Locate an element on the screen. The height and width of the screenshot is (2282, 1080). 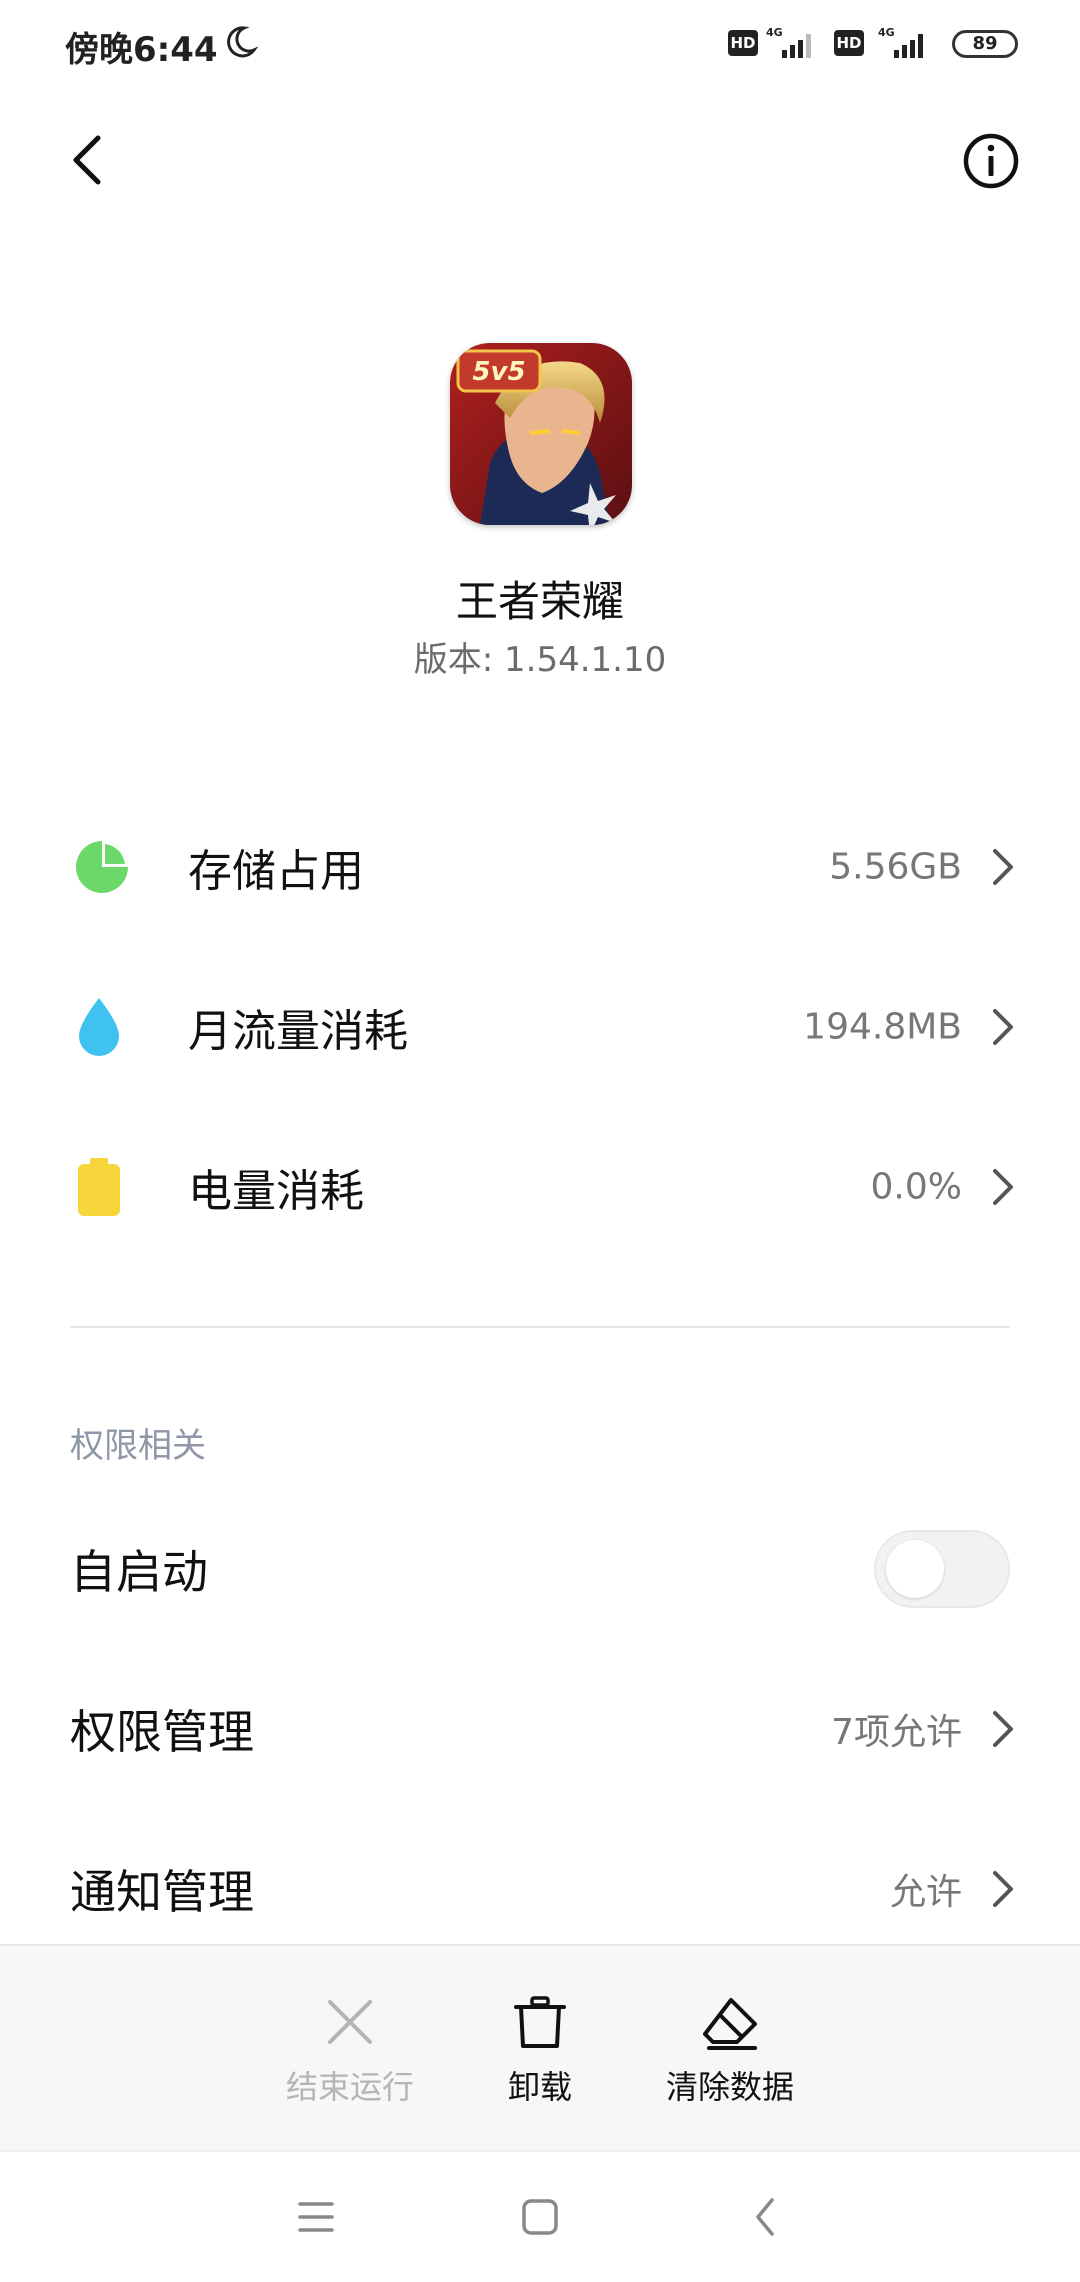
uninstall-button: 卸载 is located at coordinates (540, 2049).